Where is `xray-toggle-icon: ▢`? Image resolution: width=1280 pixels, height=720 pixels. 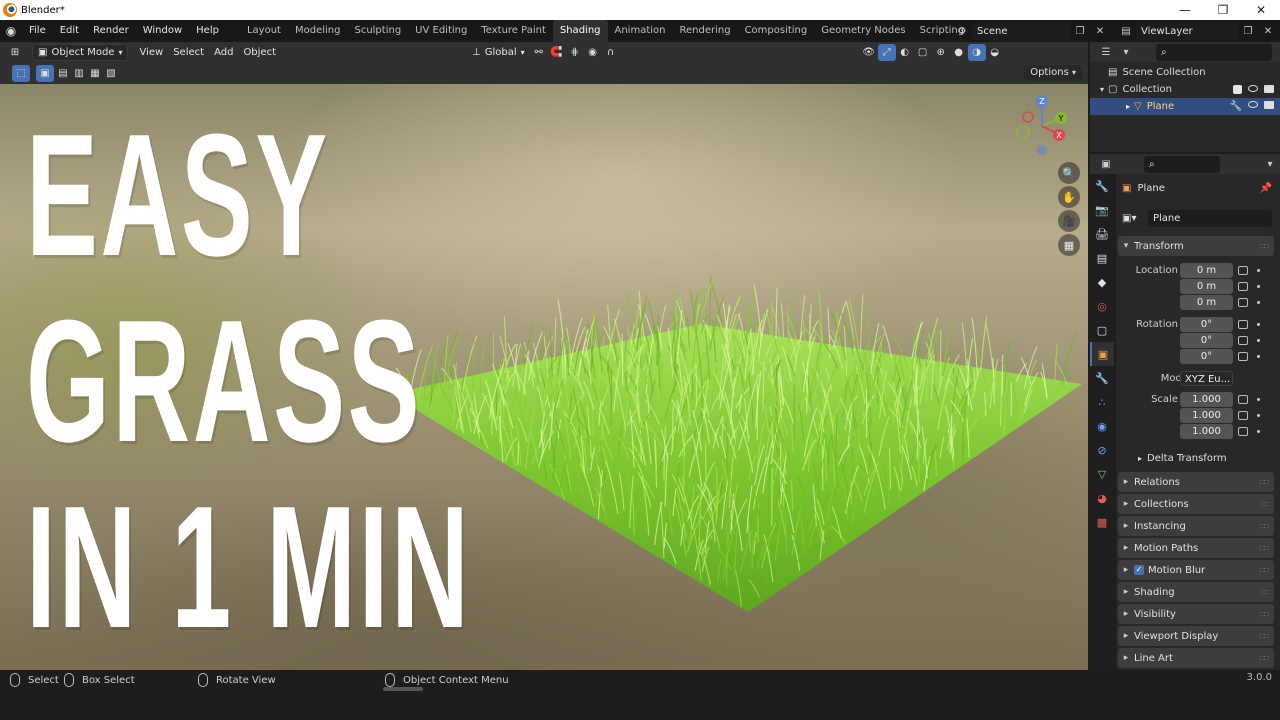
xray-toggle-icon: ▢ is located at coordinates (923, 52).